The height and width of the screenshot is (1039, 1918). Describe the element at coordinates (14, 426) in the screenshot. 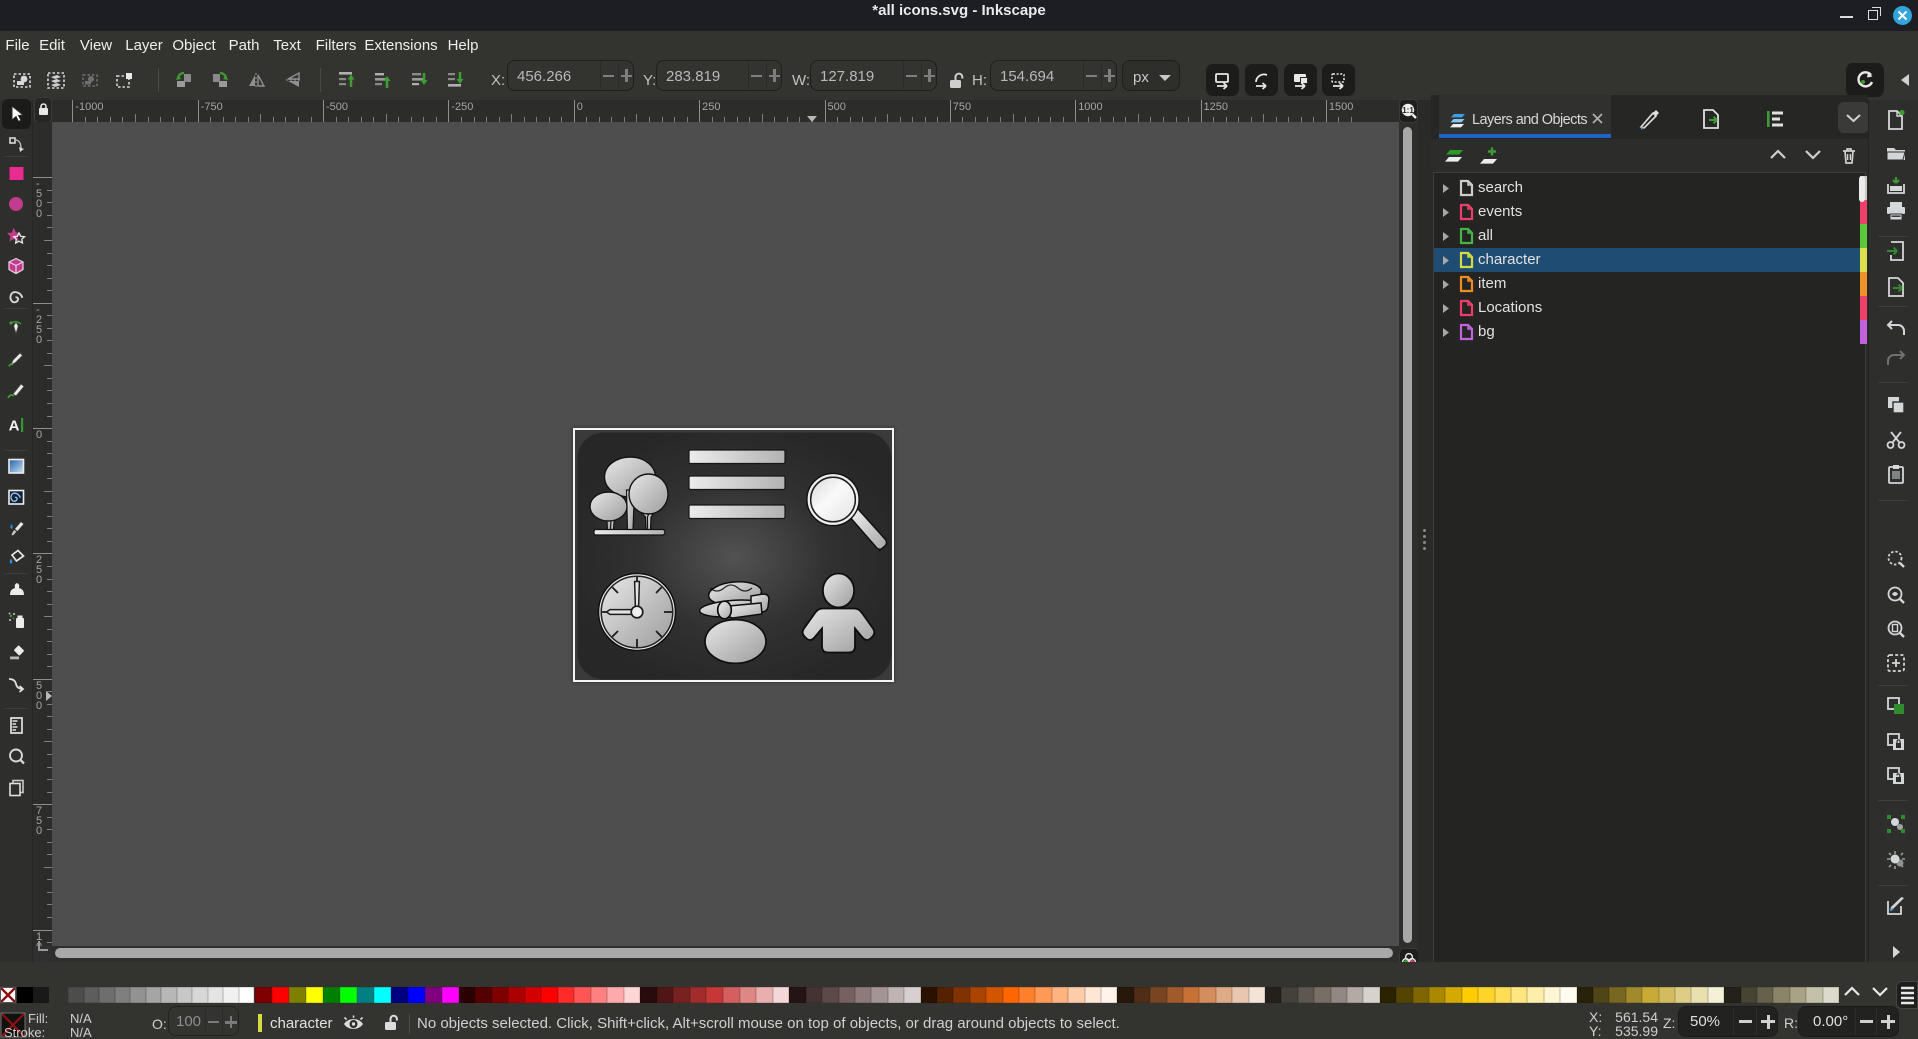

I see `svg-text: A` at that location.